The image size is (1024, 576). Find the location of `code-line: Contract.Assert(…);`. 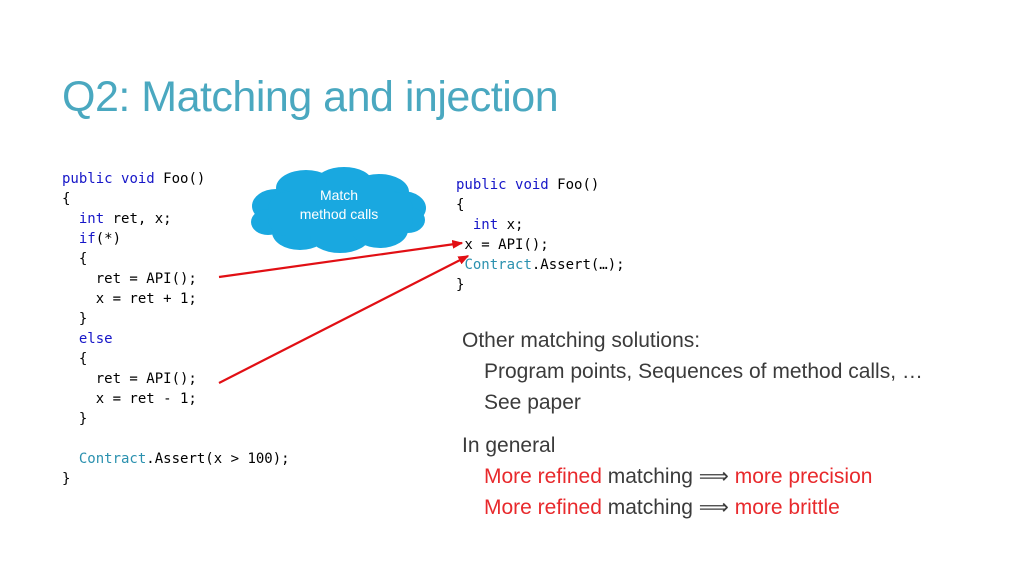

code-line: Contract.Assert(…); is located at coordinates (540, 265).